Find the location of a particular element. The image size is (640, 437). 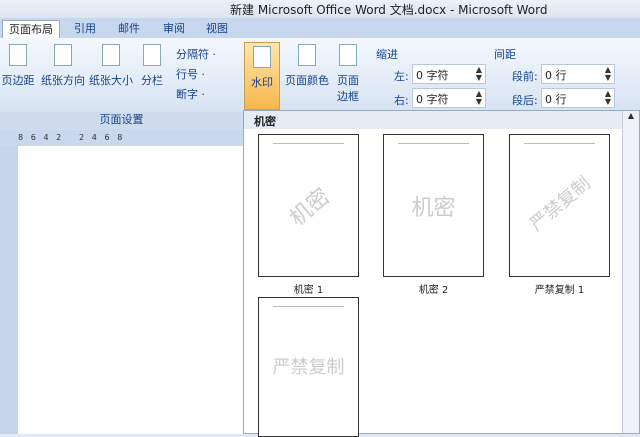

size-label: 纸张大小 is located at coordinates (111, 80).